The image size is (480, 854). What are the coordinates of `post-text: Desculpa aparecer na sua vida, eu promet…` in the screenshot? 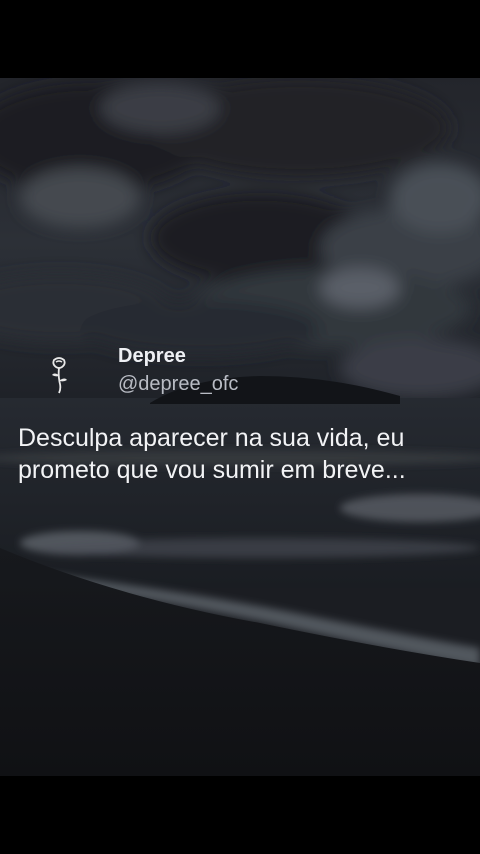 It's located at (212, 454).